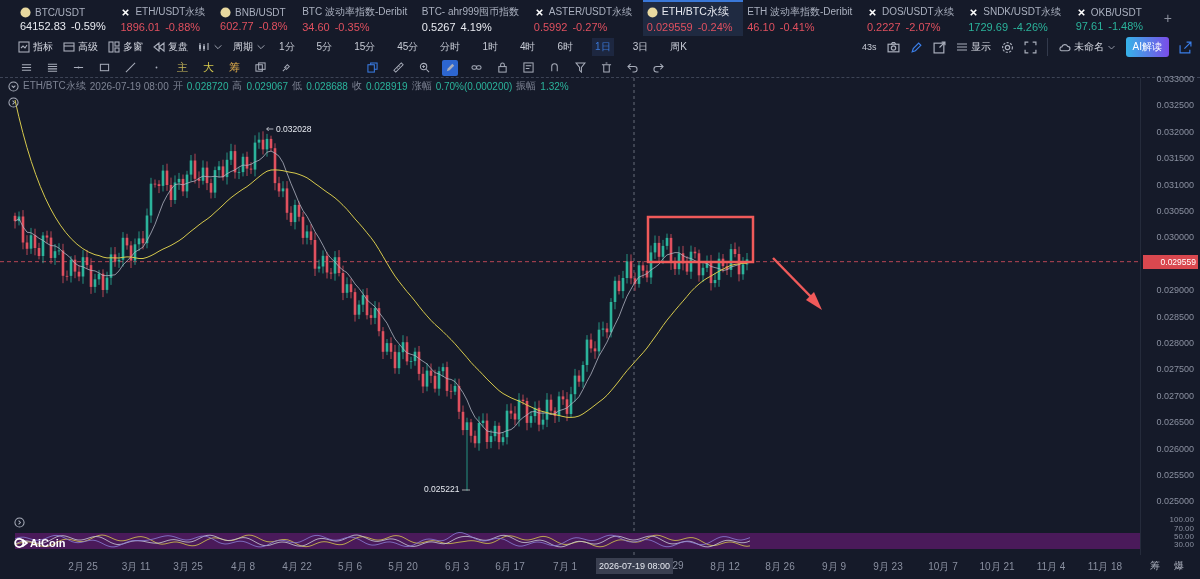 The width and height of the screenshot is (1200, 579). I want to click on leader-line, so click(466, 490).